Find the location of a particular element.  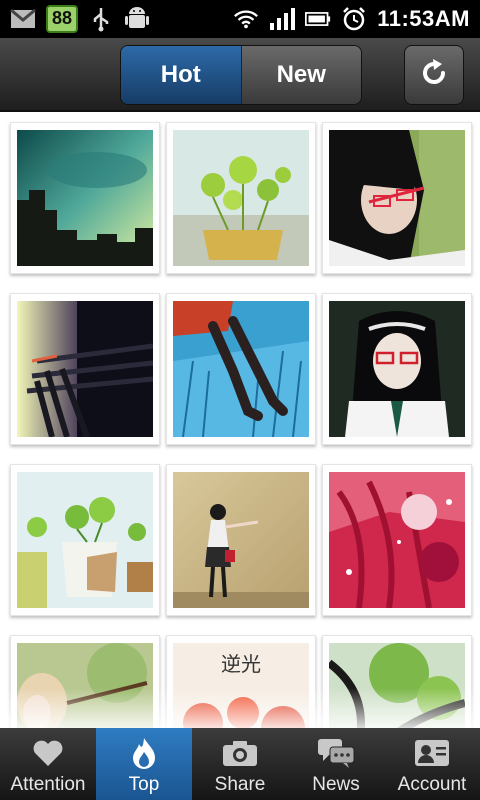

tab-account-label: Account is located at coordinates (432, 784).